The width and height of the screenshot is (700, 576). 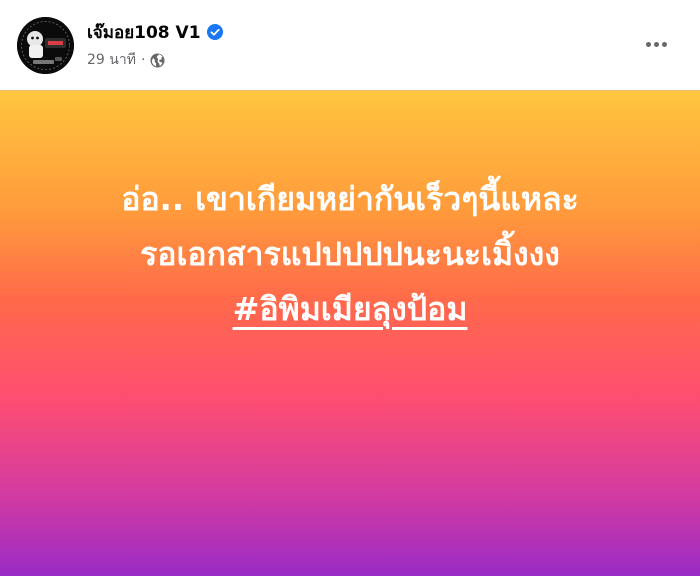 I want to click on hashtag-link: #อิพิมเมียลุงป้อม, so click(x=350, y=309).